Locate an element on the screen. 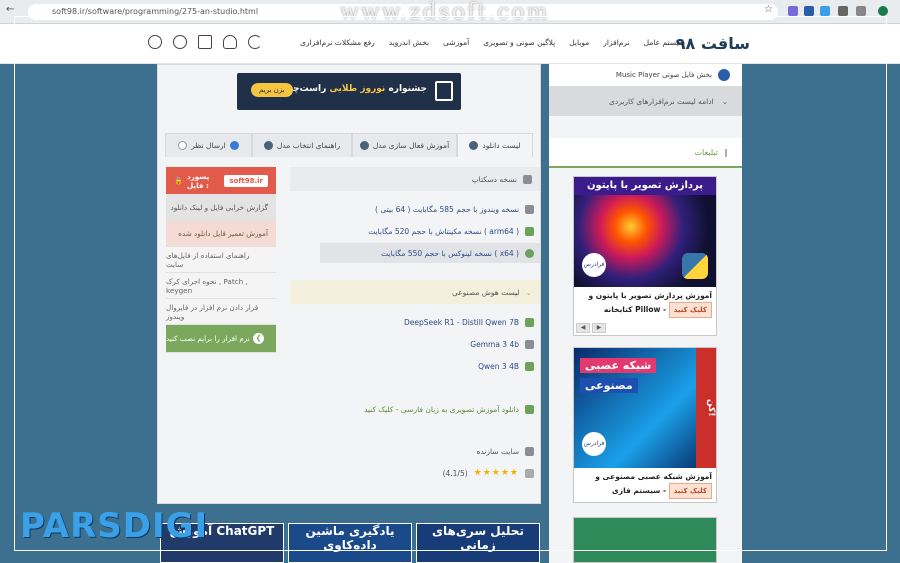  info-icon is located at coordinates (234, 145).